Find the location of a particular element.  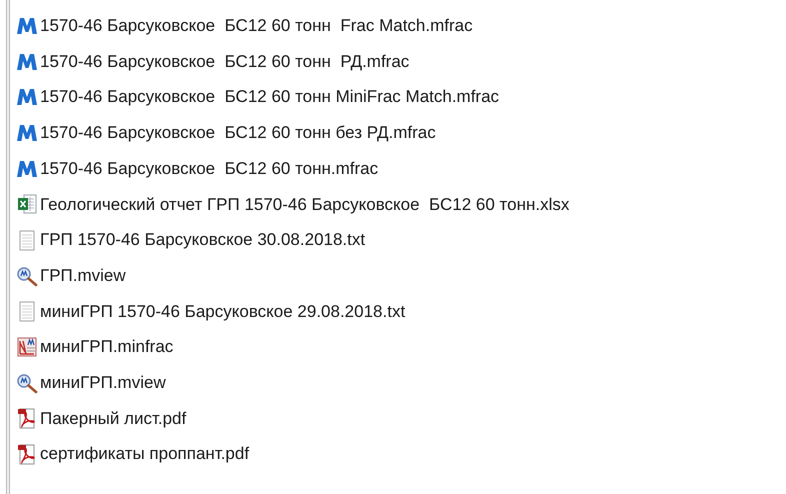

file-name: 1570-46 Барсуковское БС12 60 тонн без РД.mfrac is located at coordinates (238, 133).